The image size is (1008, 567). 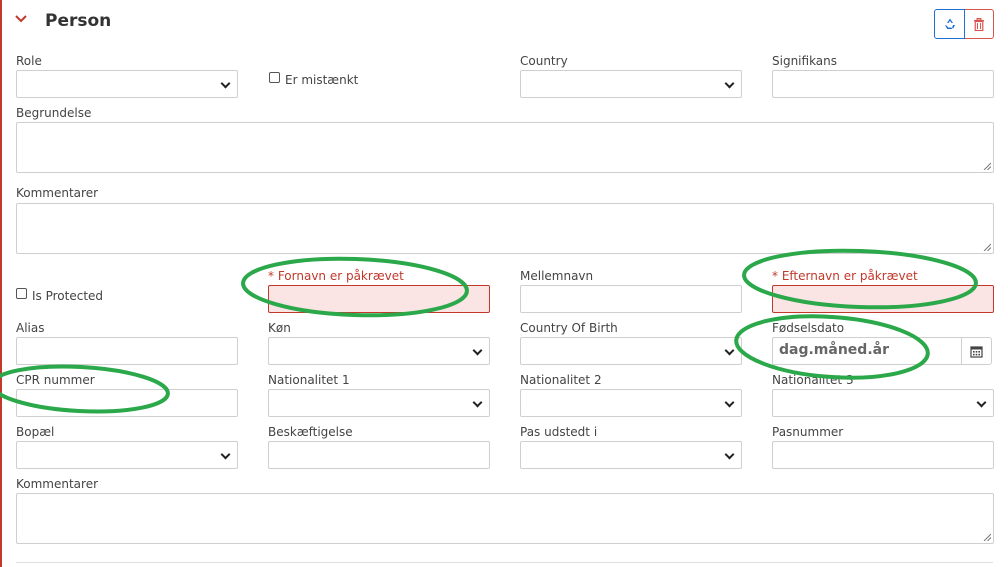 What do you see at coordinates (379, 351) in the screenshot?
I see `koen-select` at bounding box center [379, 351].